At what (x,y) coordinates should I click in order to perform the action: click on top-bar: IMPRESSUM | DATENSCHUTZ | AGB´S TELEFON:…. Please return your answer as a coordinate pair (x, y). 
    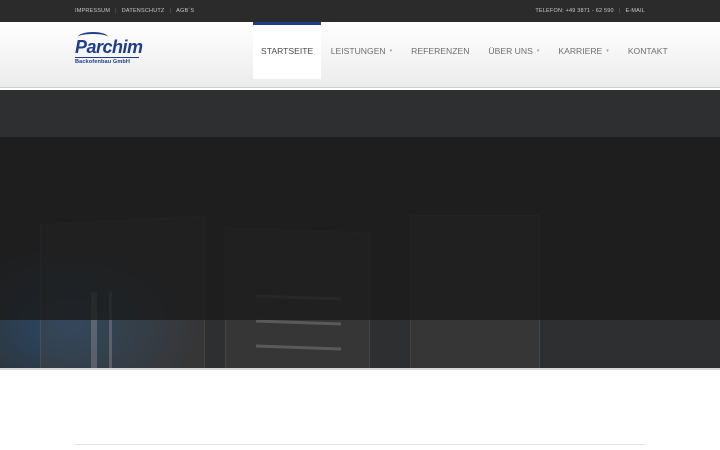
    Looking at the image, I should click on (360, 11).